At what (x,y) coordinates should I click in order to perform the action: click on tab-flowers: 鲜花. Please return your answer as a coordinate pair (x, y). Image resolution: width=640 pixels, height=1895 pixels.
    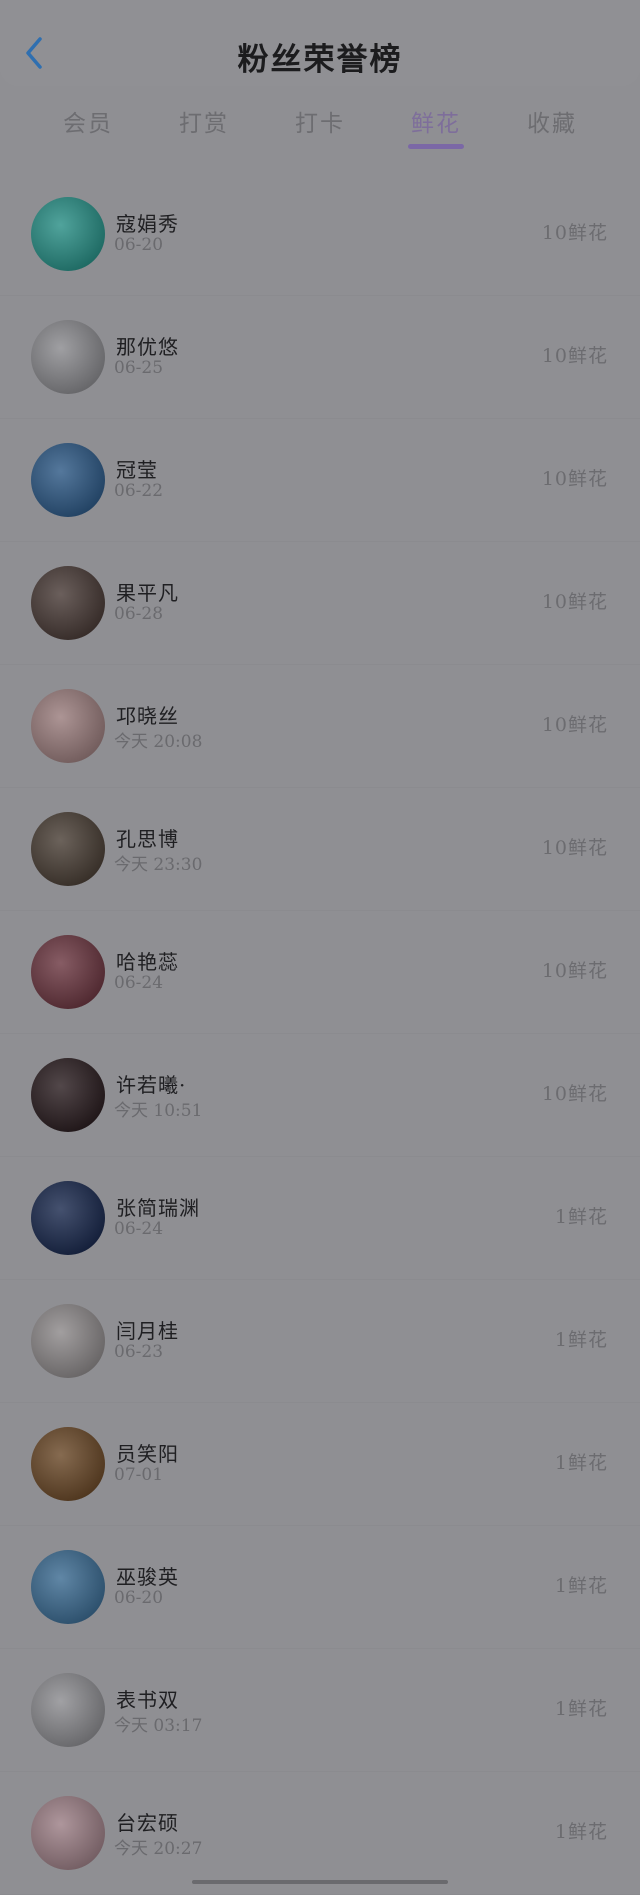
    Looking at the image, I should click on (436, 121).